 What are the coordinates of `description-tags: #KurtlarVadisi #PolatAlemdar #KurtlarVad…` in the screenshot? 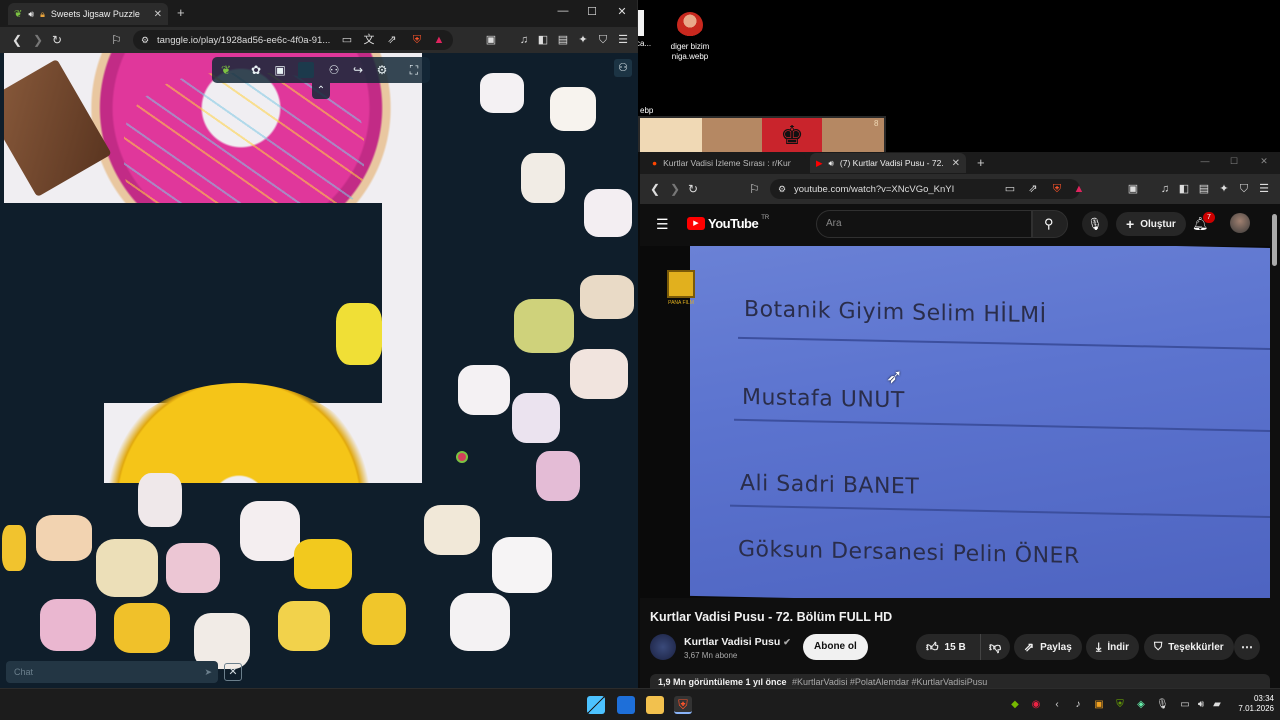 It's located at (889, 682).